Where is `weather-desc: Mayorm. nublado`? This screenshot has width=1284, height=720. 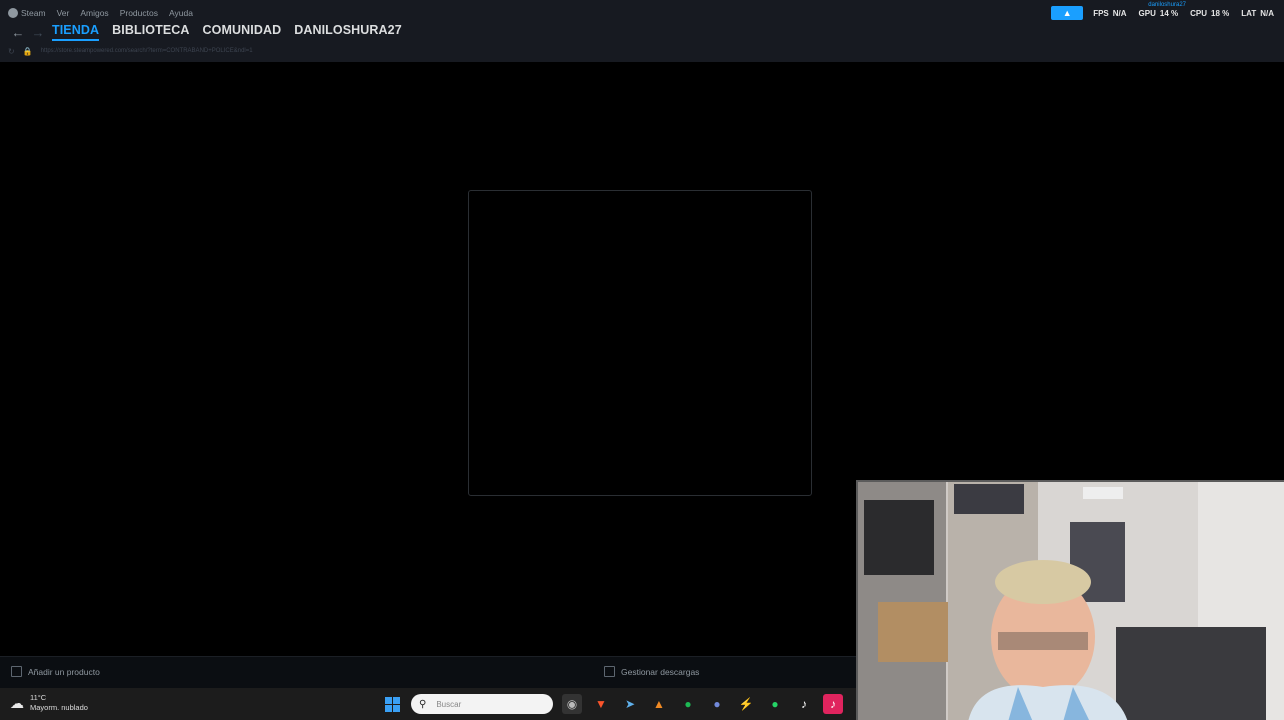
weather-desc: Mayorm. nublado is located at coordinates (59, 707).